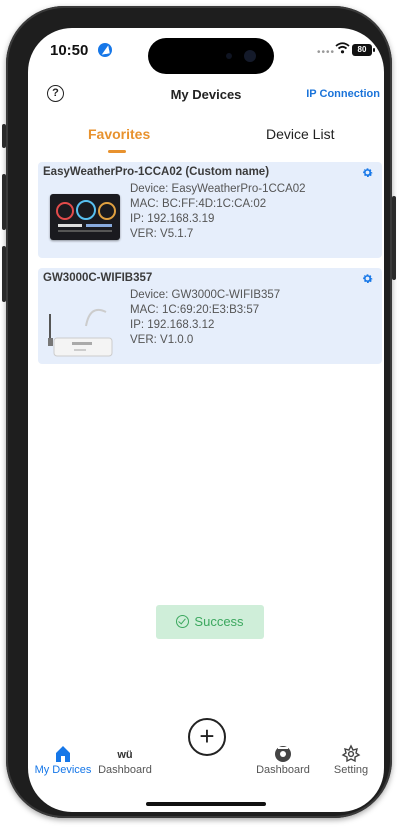 The image size is (400, 827). I want to click on status-time: 10:50, so click(69, 50).